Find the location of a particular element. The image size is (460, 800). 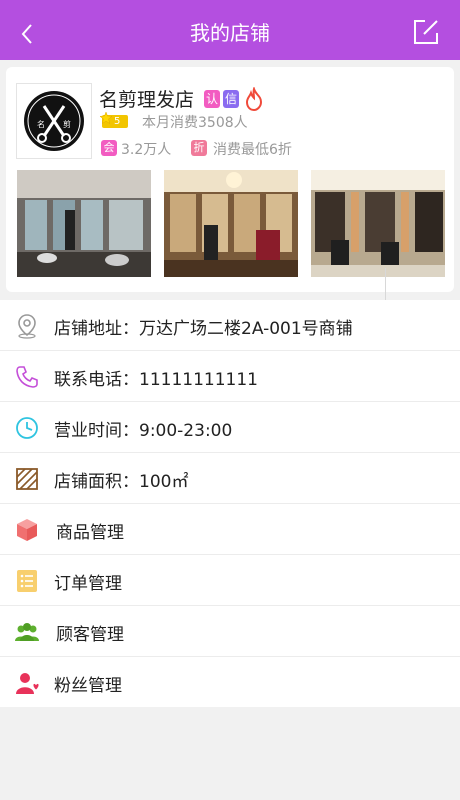

discount-text: 消费最低6折 is located at coordinates (252, 150).